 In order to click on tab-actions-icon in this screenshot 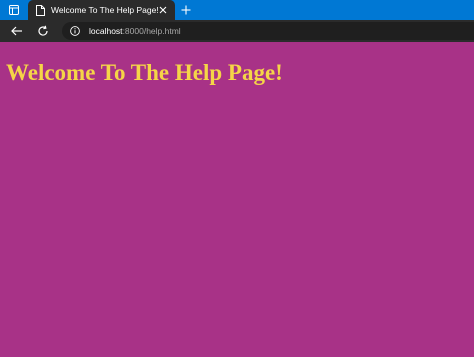, I will do `click(14, 10)`.